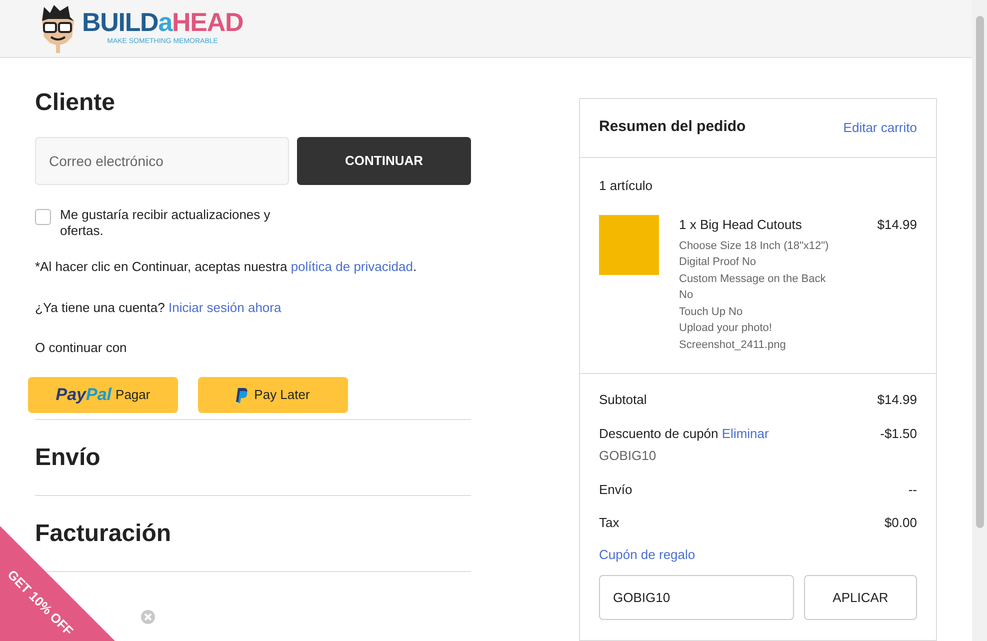 The image size is (987, 641). I want to click on apply-button: APLICAR, so click(860, 597).